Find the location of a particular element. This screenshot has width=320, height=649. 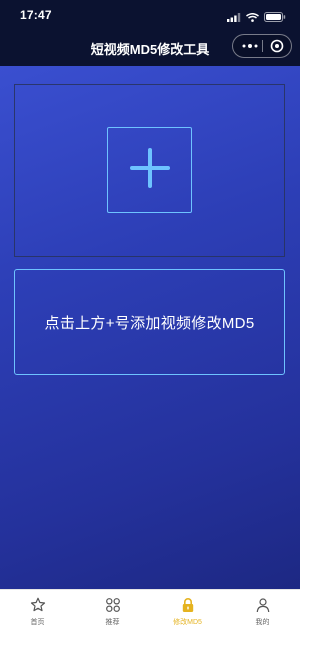

hint-text: 点击上方+号添加视频修改MD5 is located at coordinates (149, 323).